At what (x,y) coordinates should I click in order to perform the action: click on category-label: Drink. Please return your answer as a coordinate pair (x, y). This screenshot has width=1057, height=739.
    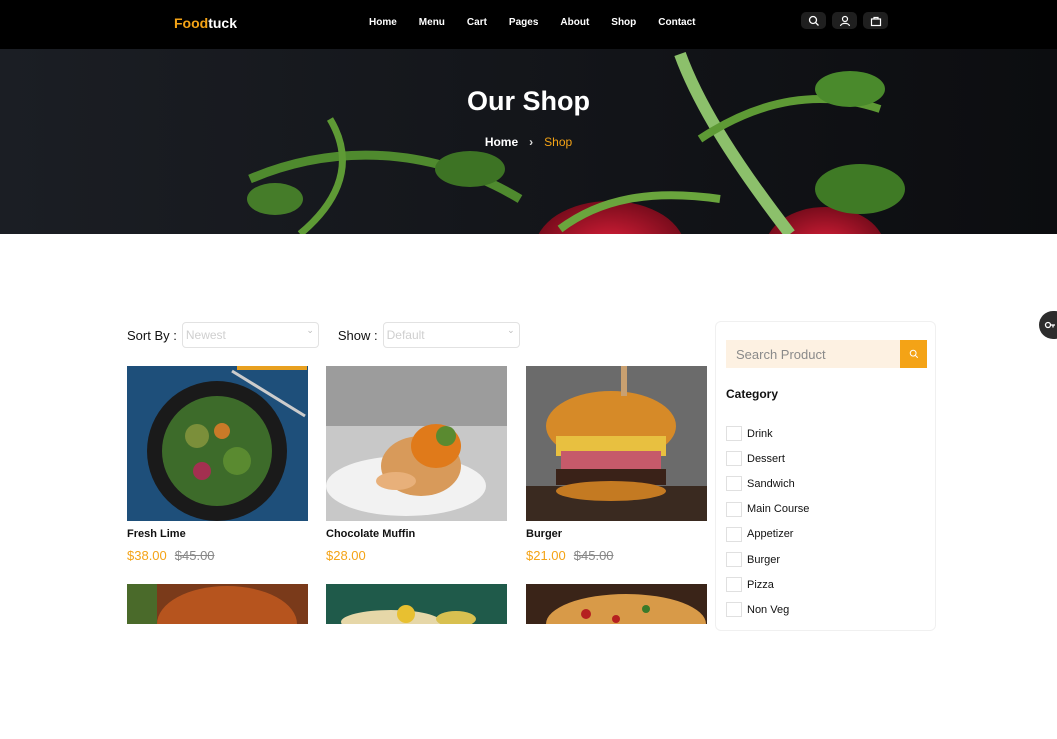
    Looking at the image, I should click on (760, 433).